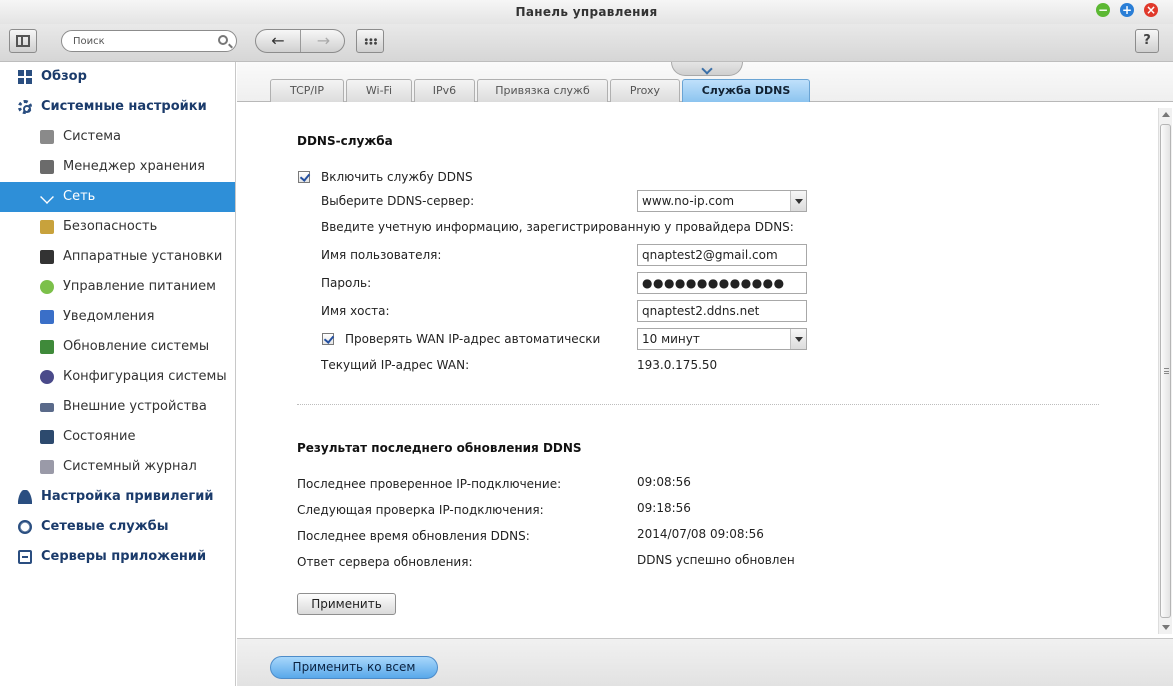 This screenshot has width=1173, height=686. I want to click on maximize-button: +, so click(1127, 10).